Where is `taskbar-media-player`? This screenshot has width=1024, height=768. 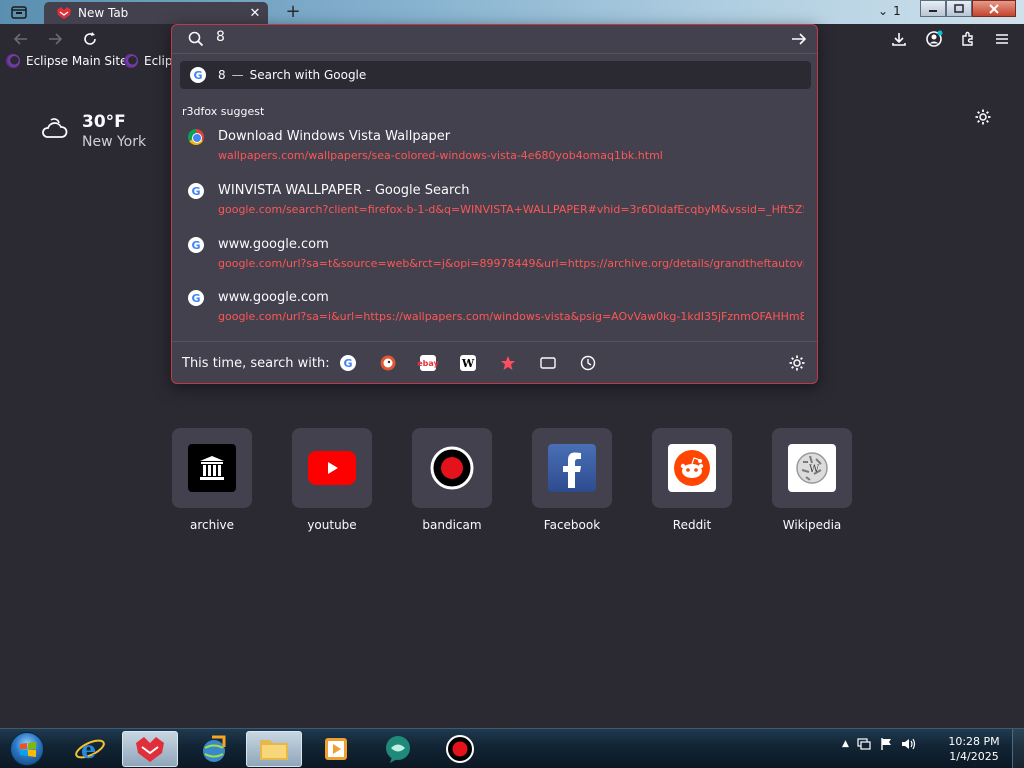 taskbar-media-player is located at coordinates (336, 749).